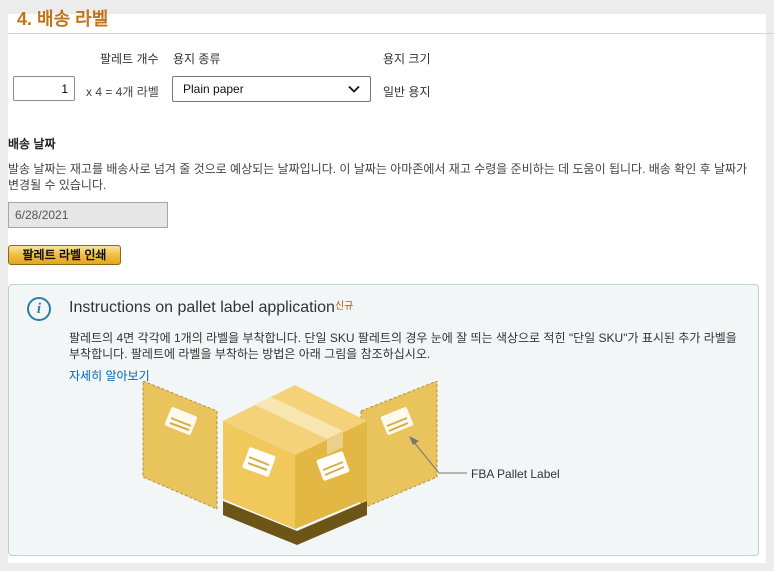 The image size is (774, 571). Describe the element at coordinates (129, 59) in the screenshot. I see `pallet-count-label: 팔레트 개수` at that location.